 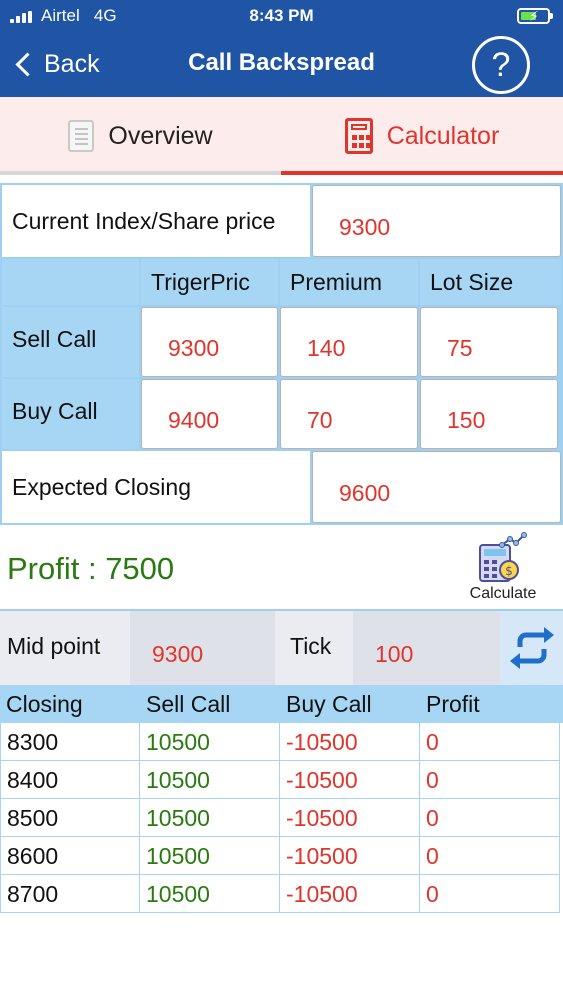 What do you see at coordinates (281, 567) in the screenshot?
I see `profit-panel: Profit : 7500 $ Calculate` at bounding box center [281, 567].